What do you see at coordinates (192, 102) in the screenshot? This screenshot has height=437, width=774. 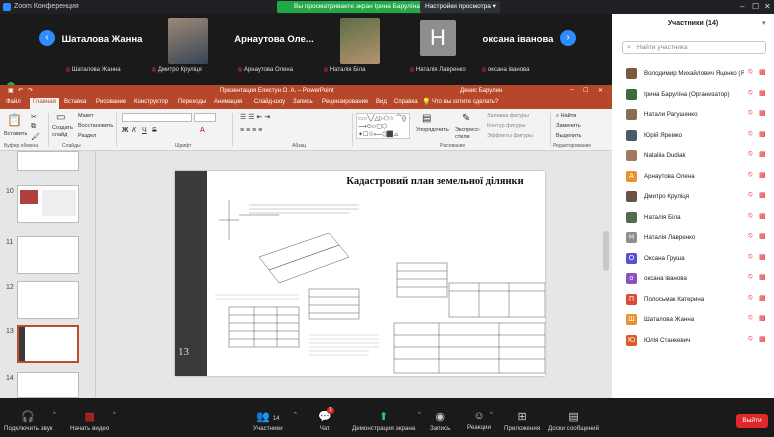 I see `tab-transitions: Переходы` at bounding box center [192, 102].